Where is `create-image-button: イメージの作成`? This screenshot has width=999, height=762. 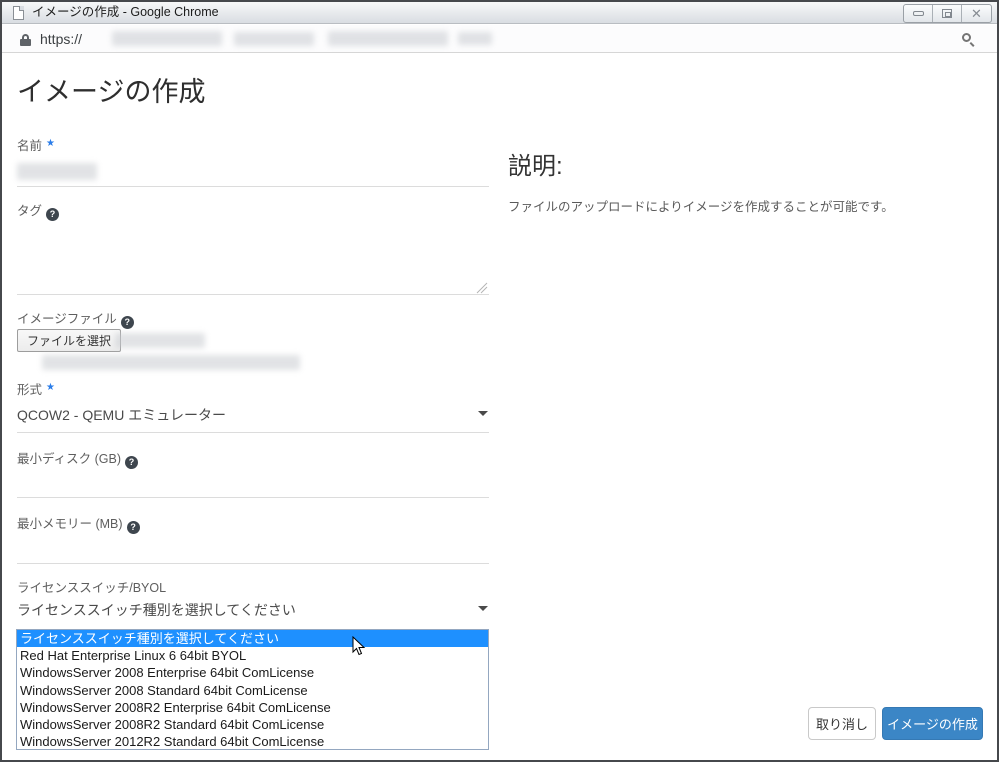 create-image-button: イメージの作成 is located at coordinates (932, 723).